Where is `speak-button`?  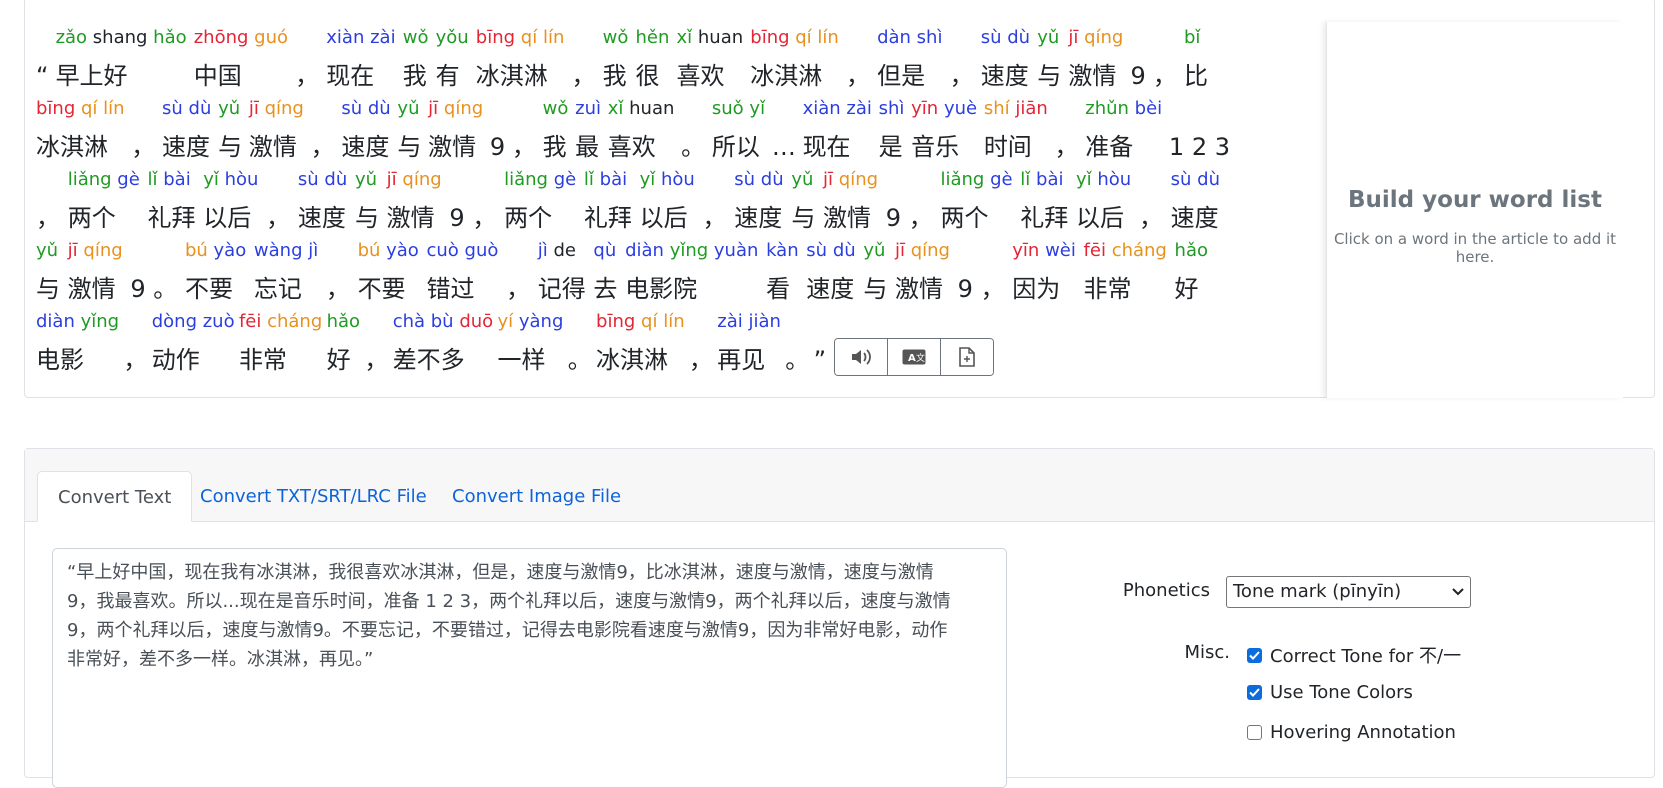 speak-button is located at coordinates (862, 357).